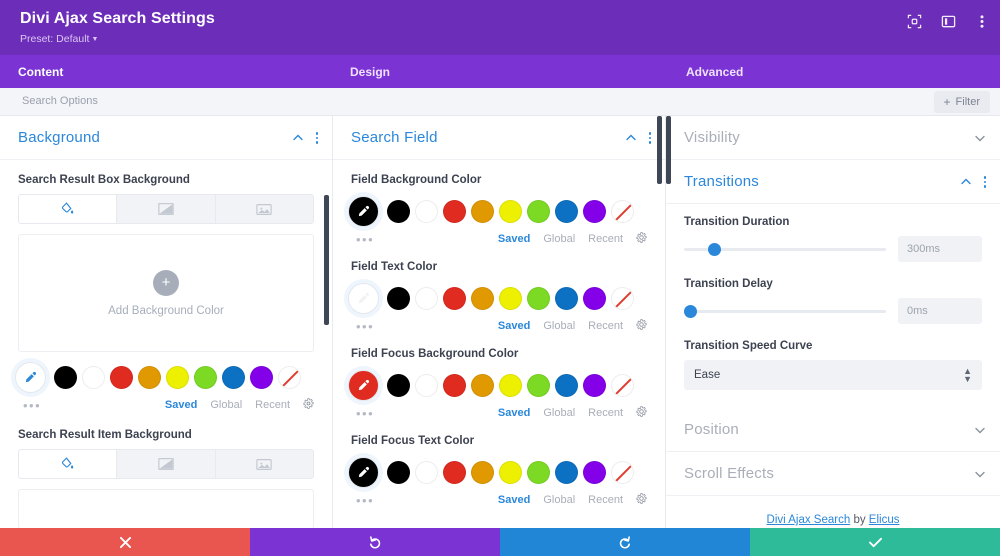 This screenshot has width=1000, height=556. Describe the element at coordinates (884, 520) in the screenshot. I see `elicus-link: Elicus` at that location.